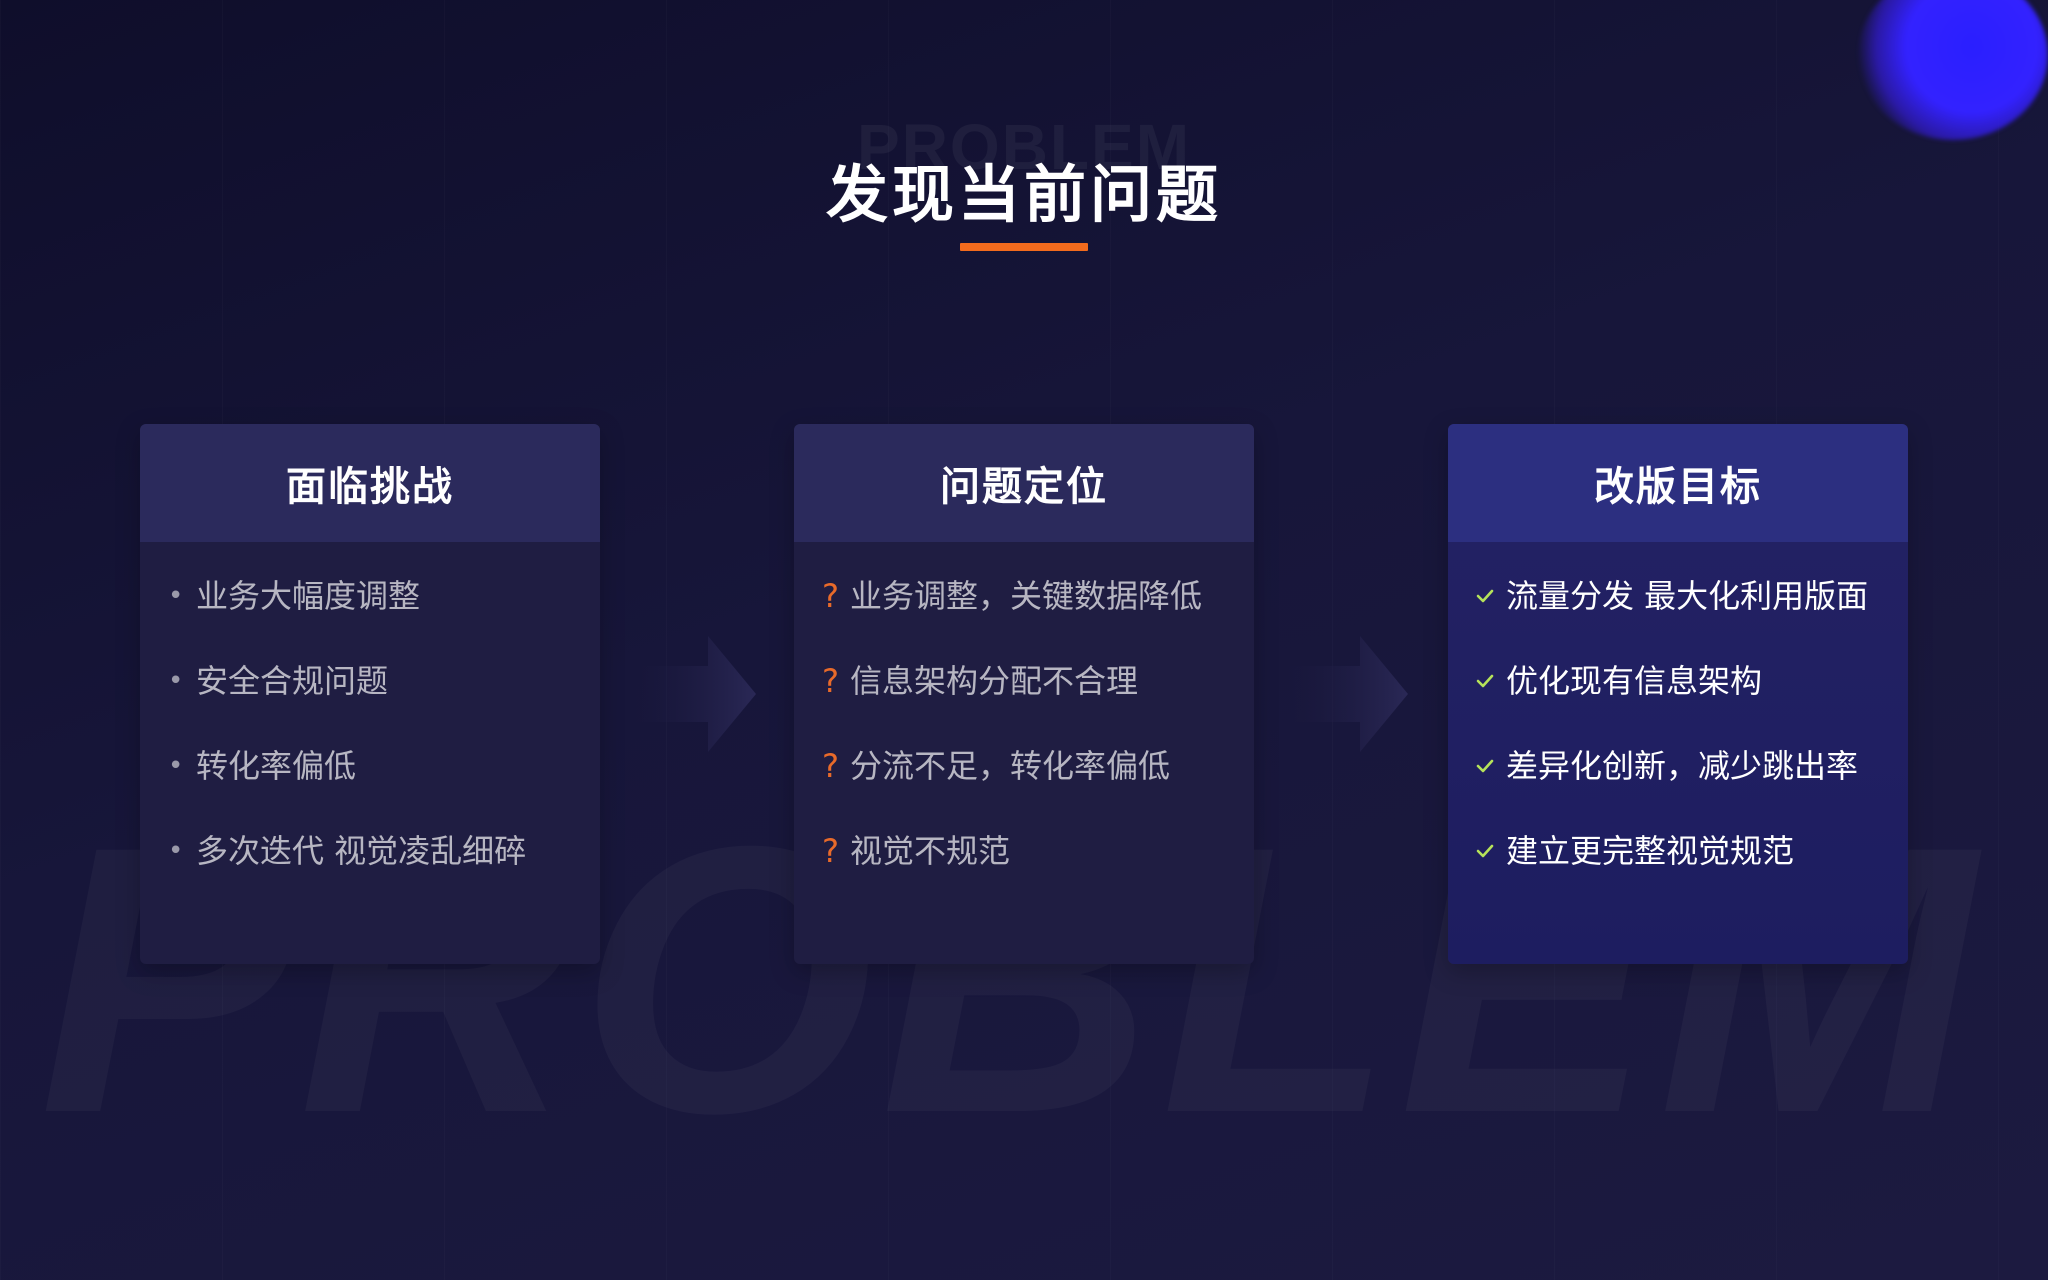 This screenshot has height=1280, width=2048. I want to click on list-item: • 业务大幅度调整, so click(384, 616).